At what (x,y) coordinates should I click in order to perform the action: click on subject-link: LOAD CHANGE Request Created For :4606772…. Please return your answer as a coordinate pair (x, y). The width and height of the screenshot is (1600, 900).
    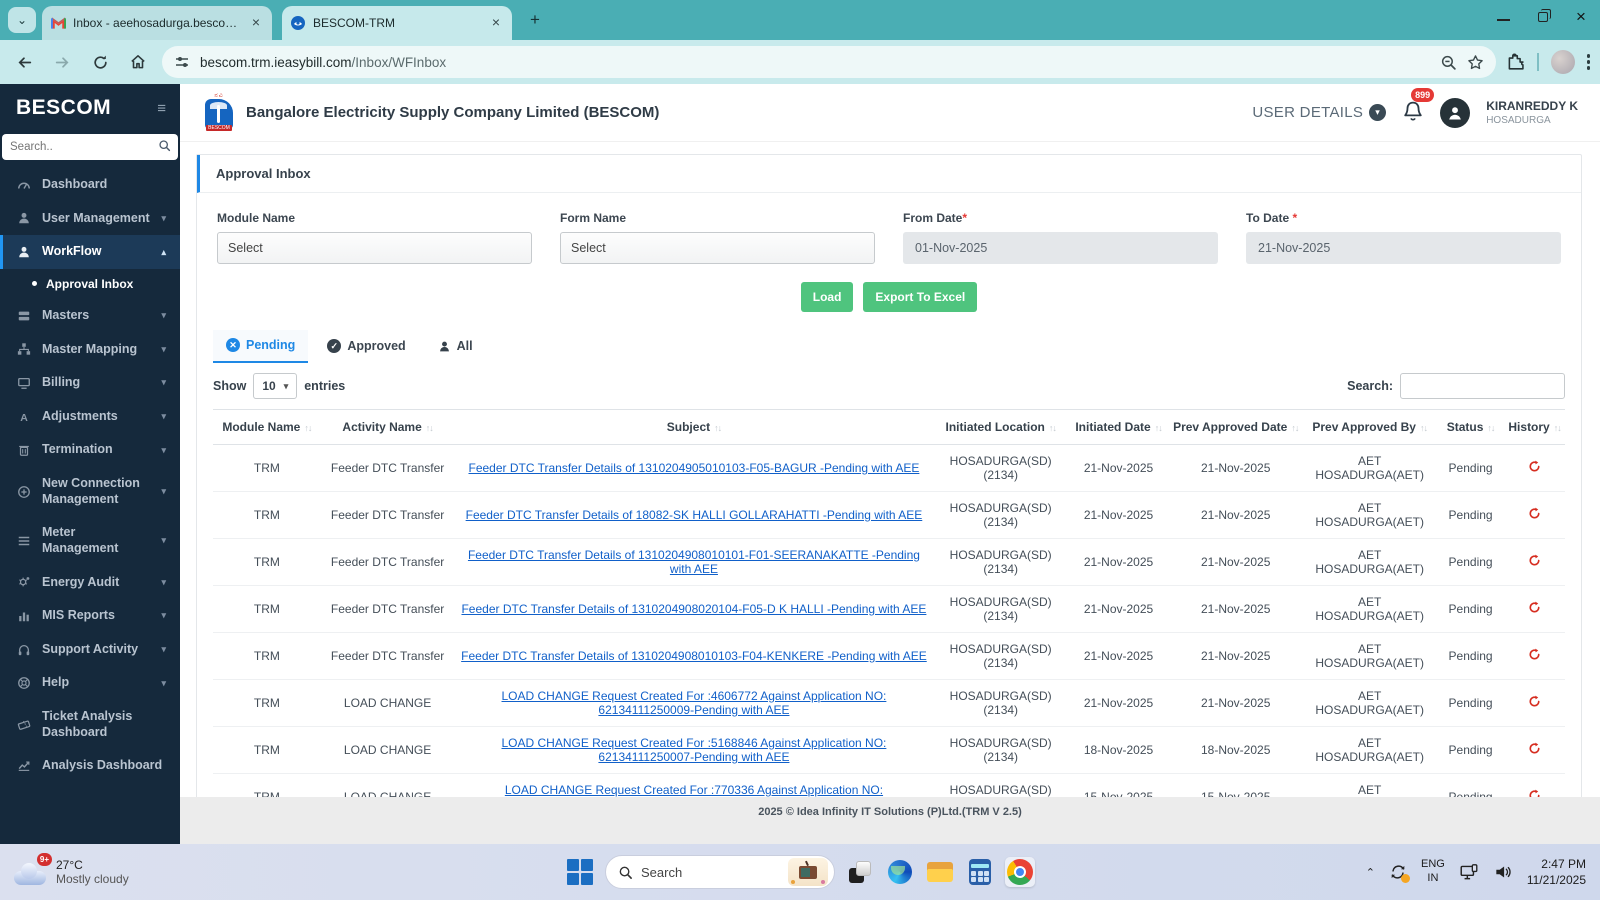
    Looking at the image, I should click on (694, 703).